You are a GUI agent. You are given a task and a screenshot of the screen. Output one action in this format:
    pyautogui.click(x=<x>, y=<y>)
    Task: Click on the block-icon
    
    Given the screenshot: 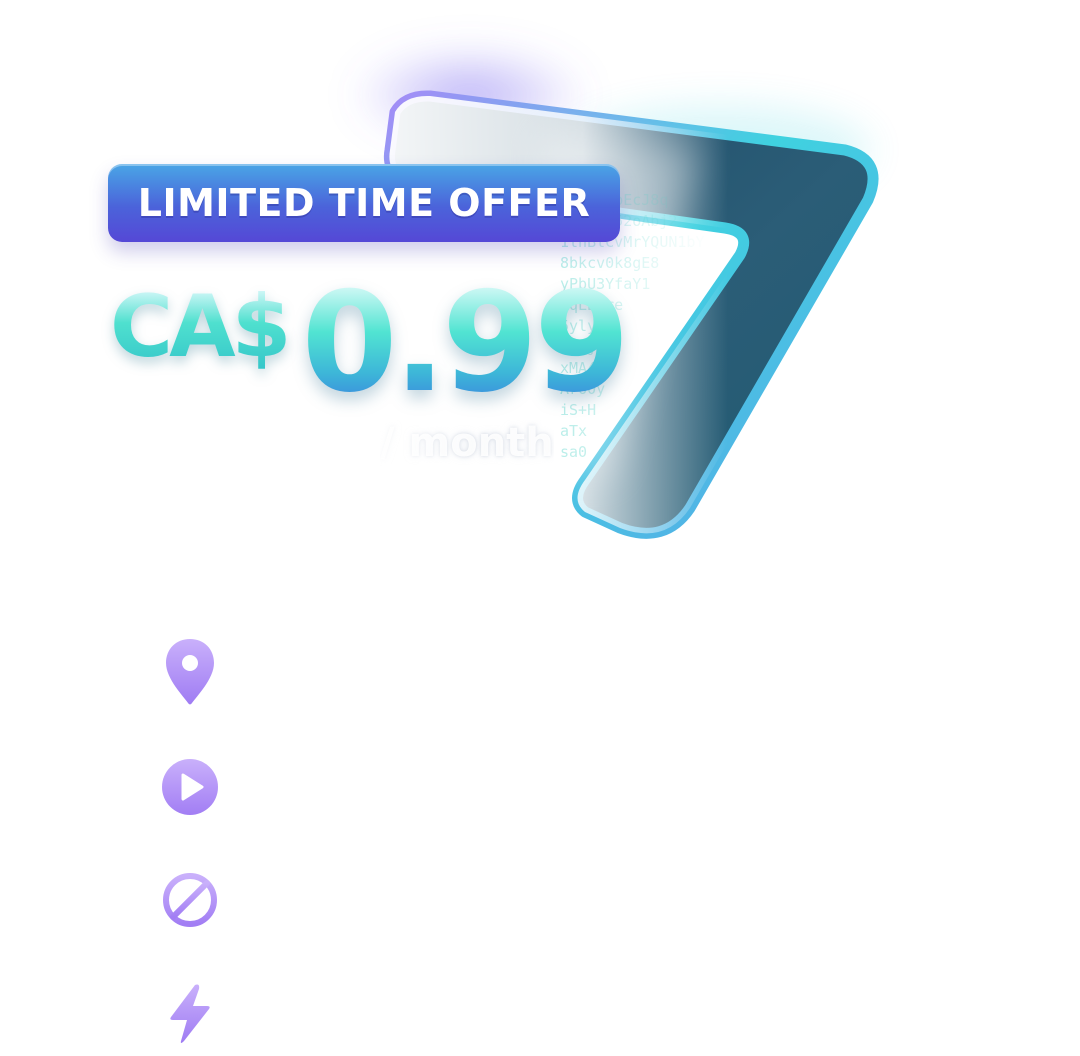 What is the action you would take?
    pyautogui.click(x=190, y=900)
    